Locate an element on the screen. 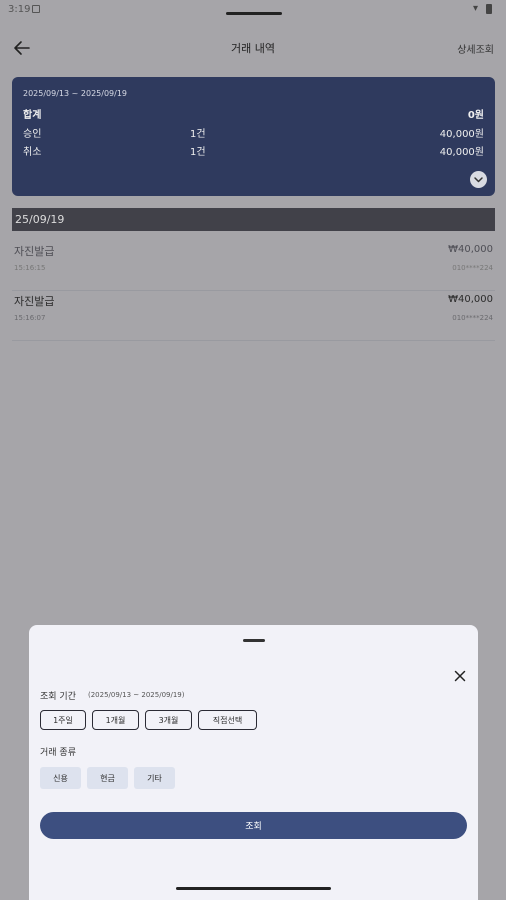 This screenshot has height=900, width=506. status-time: 3:19 is located at coordinates (19, 9).